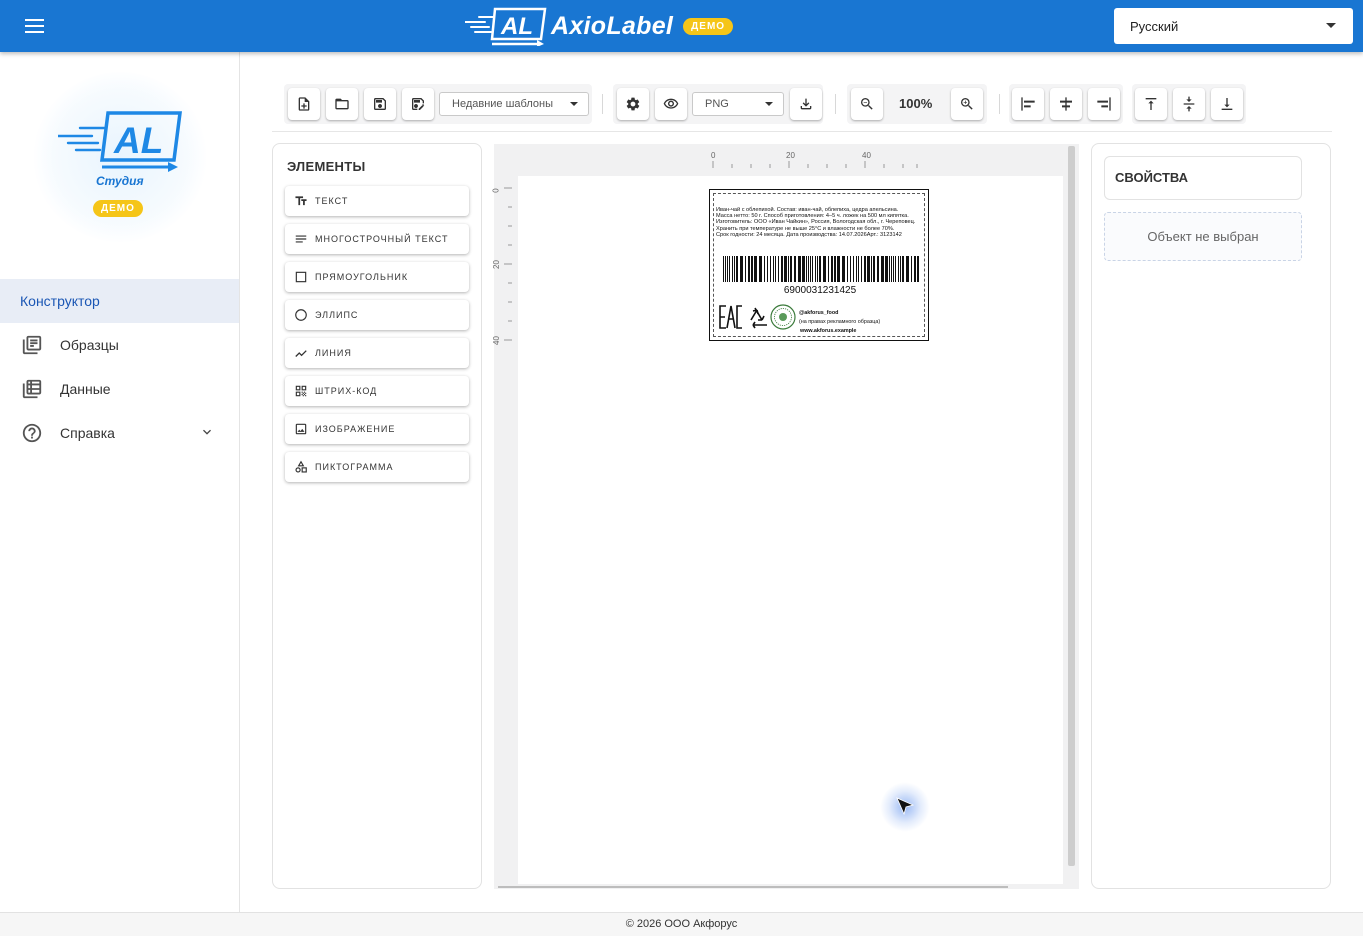 The width and height of the screenshot is (1363, 936). Describe the element at coordinates (337, 315) in the screenshot. I see `element-label: эллипс` at that location.